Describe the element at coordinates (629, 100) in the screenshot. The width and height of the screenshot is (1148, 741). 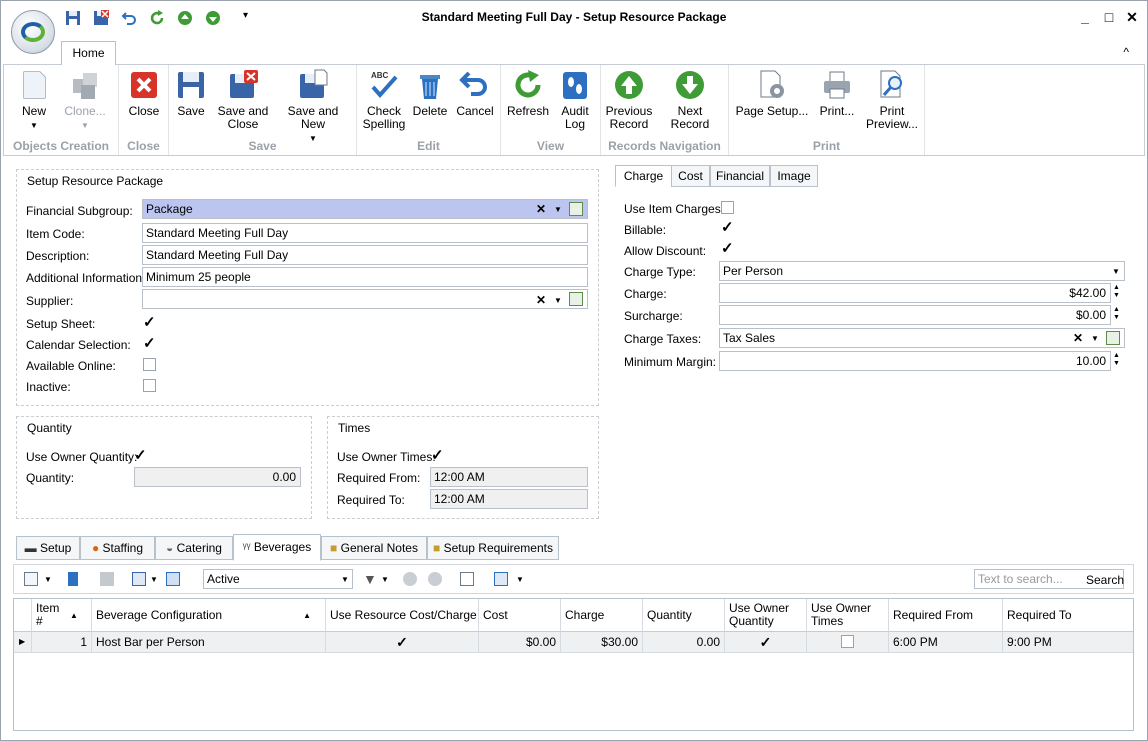
I see `previous-record-button: Previous Record` at that location.